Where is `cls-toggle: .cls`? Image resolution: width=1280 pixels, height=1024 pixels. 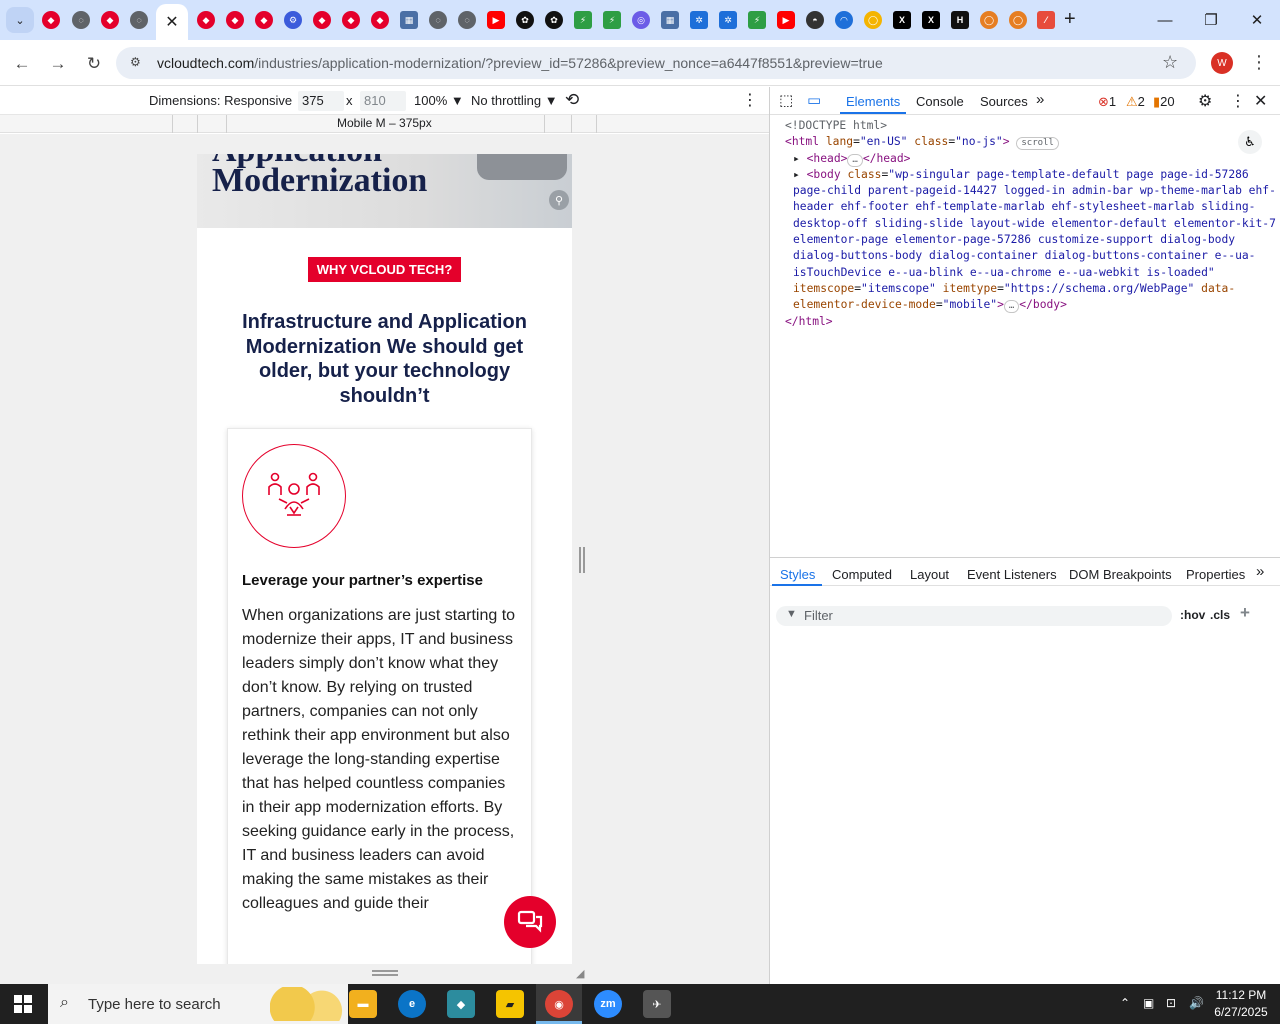
cls-toggle: .cls is located at coordinates (1220, 615).